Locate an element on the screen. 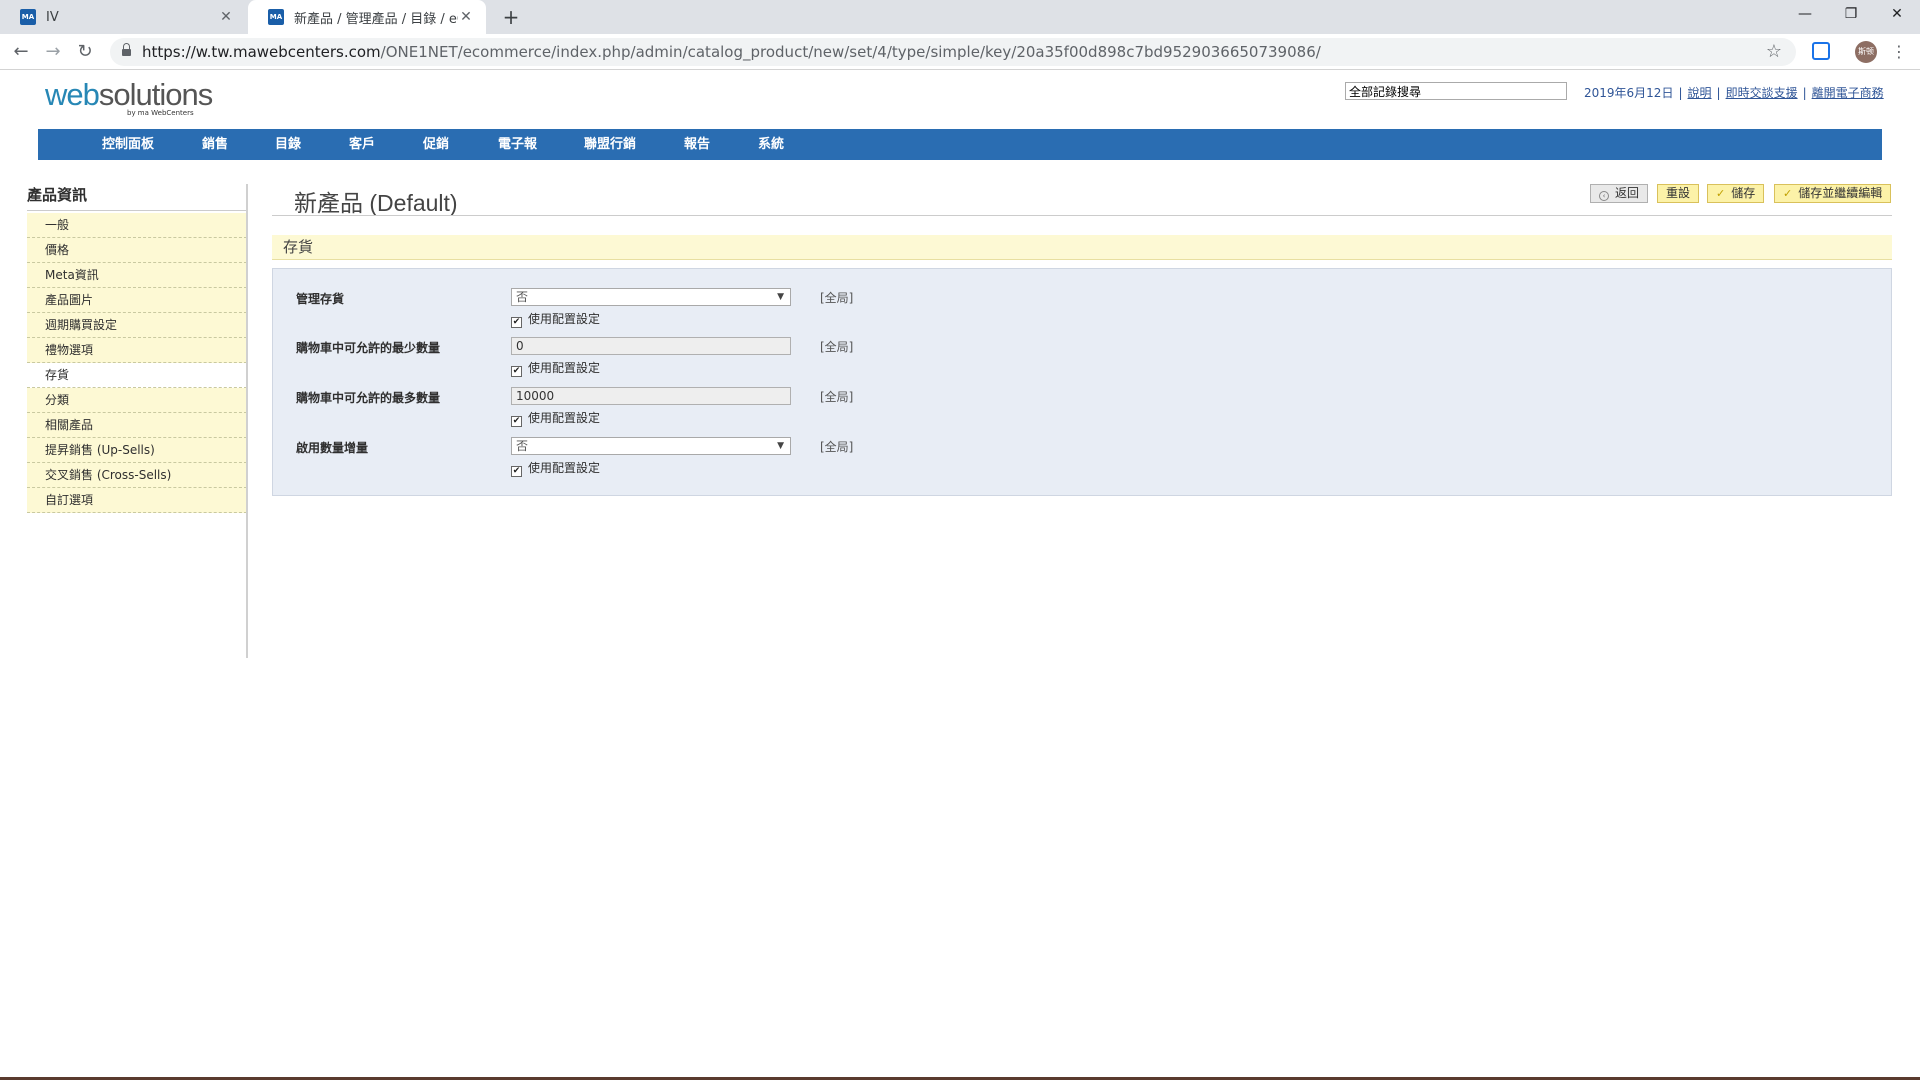  tab-title: 新產品 / 管理產品 / 目錄 / eCom is located at coordinates (376, 19).